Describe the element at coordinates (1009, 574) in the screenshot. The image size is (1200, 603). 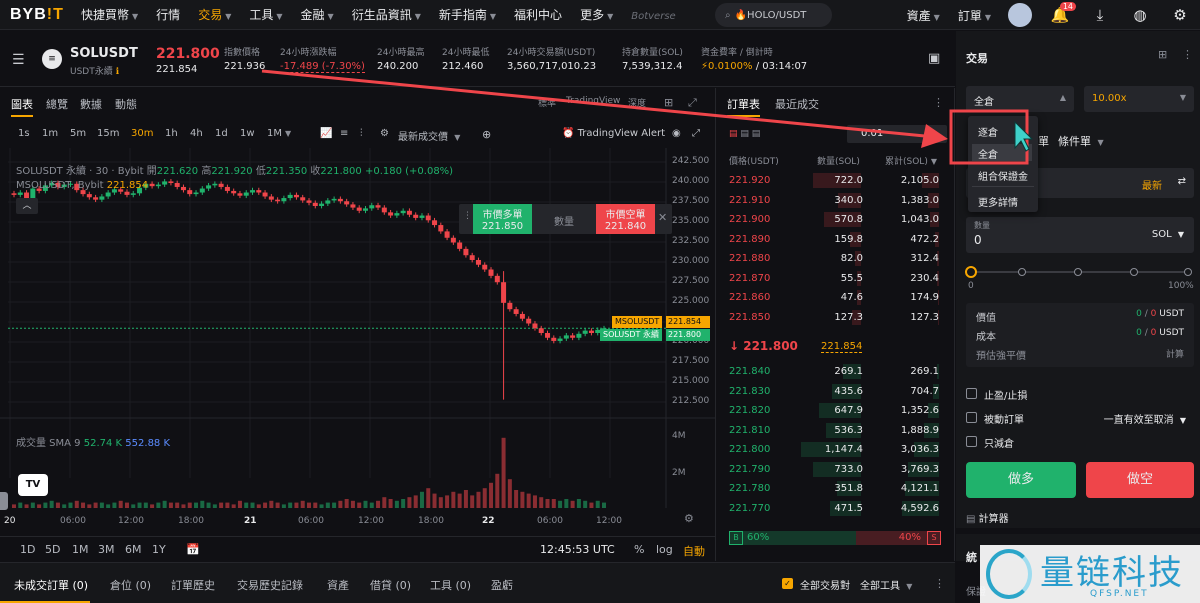
I see `watermark-logo-icon` at that location.